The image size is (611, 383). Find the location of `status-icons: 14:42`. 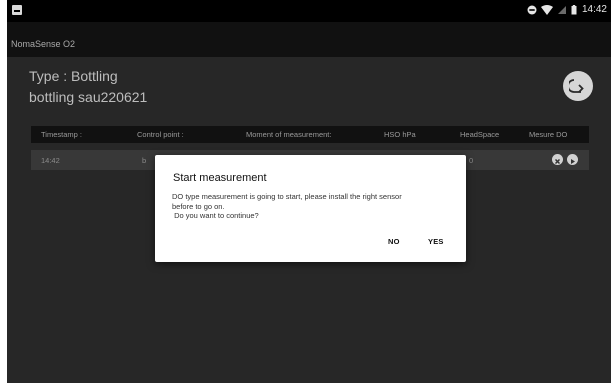

status-icons: 14:42 is located at coordinates (567, 9).